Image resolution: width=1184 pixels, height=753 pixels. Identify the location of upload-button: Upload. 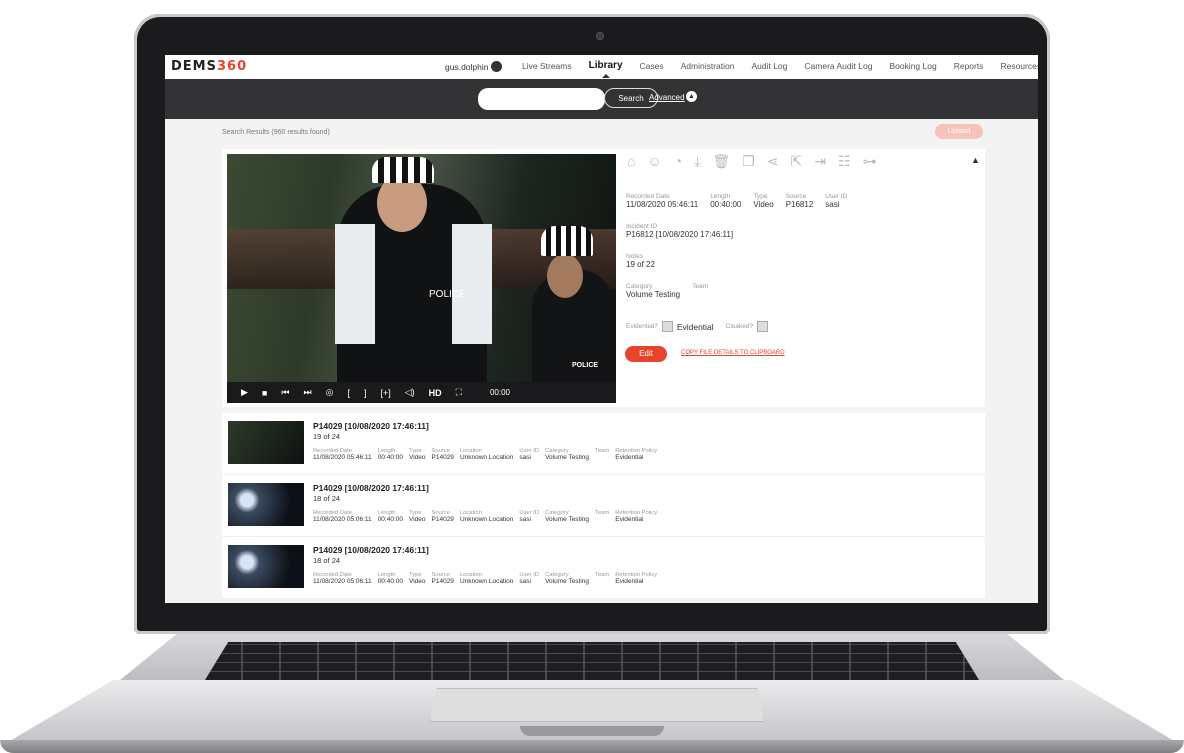
(959, 131).